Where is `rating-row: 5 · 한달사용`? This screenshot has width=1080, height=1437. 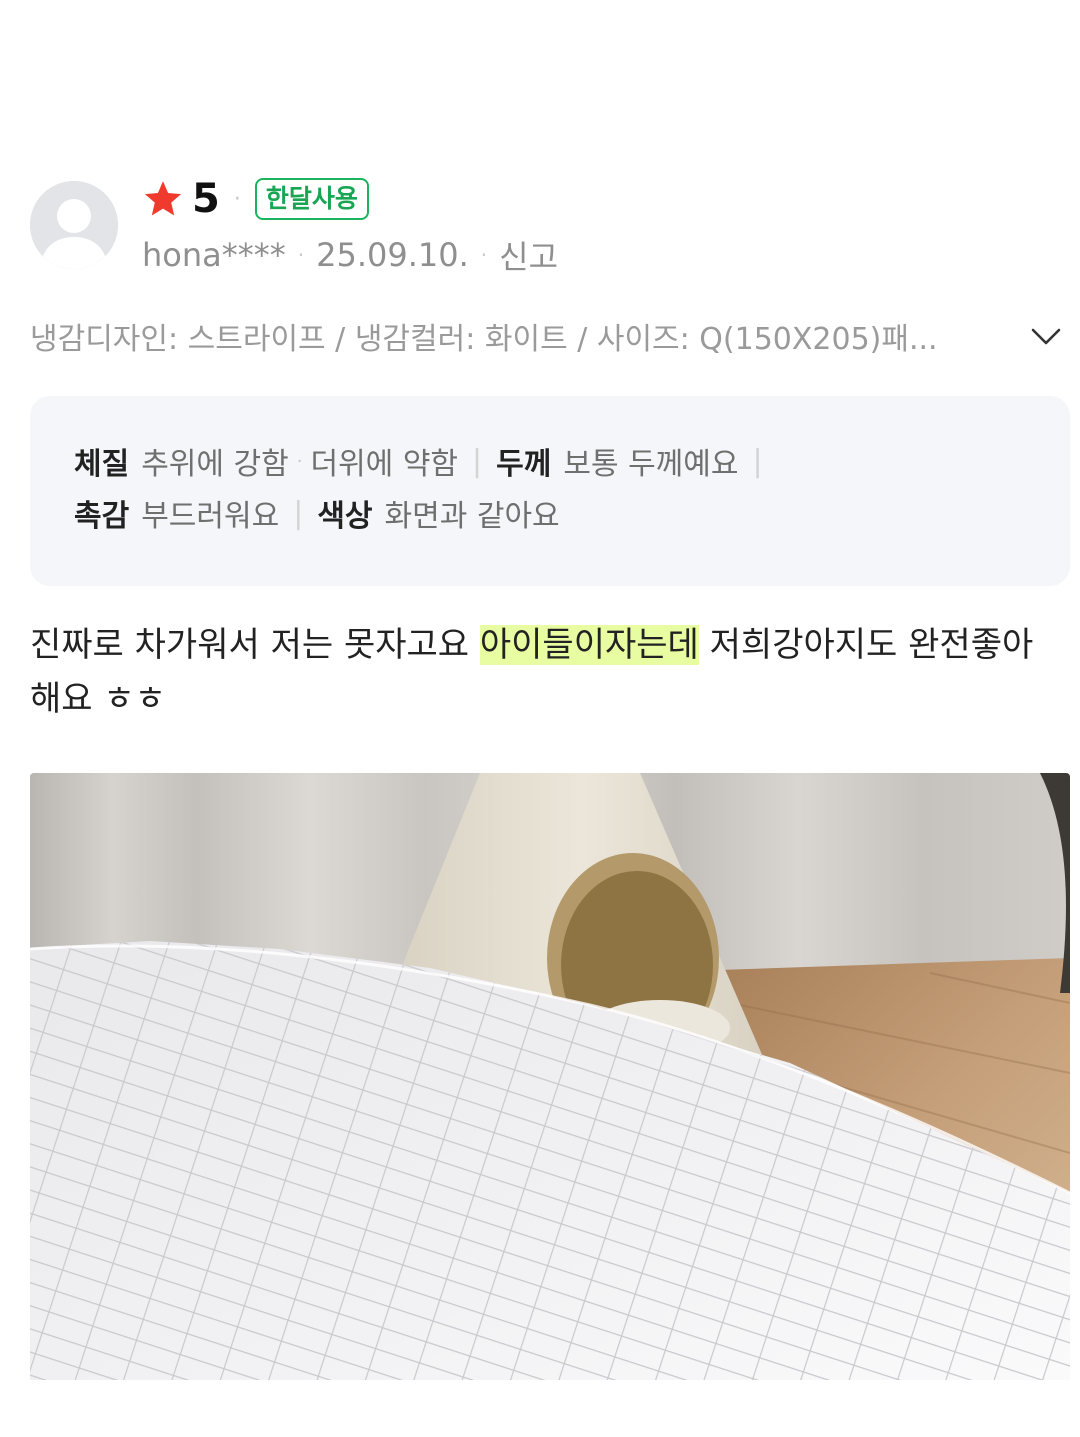
rating-row: 5 · 한달사용 is located at coordinates (255, 199).